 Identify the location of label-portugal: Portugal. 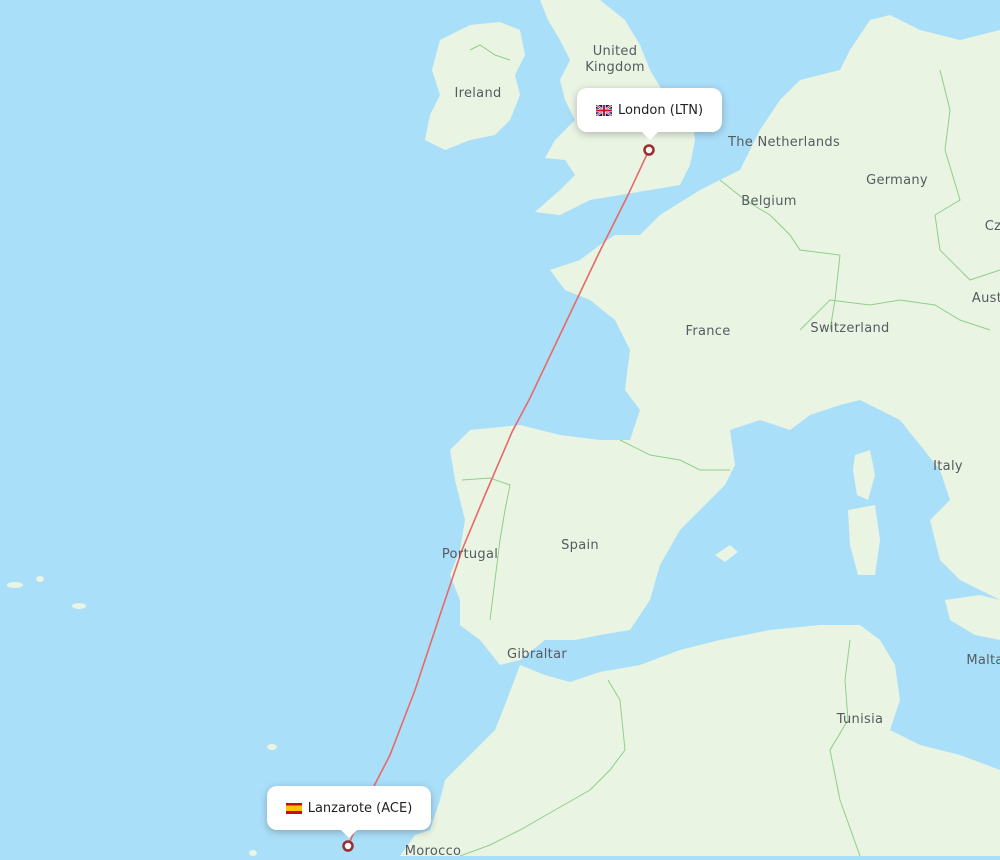
(470, 554).